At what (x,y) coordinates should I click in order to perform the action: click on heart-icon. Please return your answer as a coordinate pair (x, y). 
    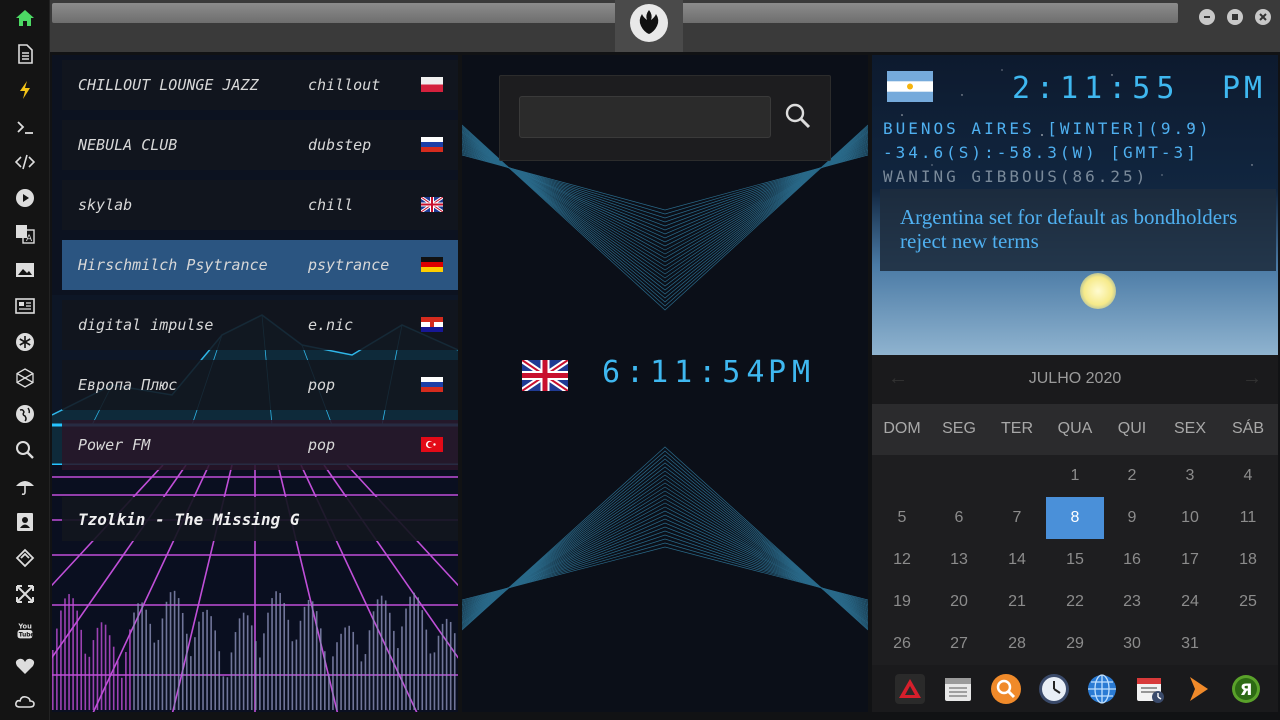
    Looking at the image, I should click on (25, 666).